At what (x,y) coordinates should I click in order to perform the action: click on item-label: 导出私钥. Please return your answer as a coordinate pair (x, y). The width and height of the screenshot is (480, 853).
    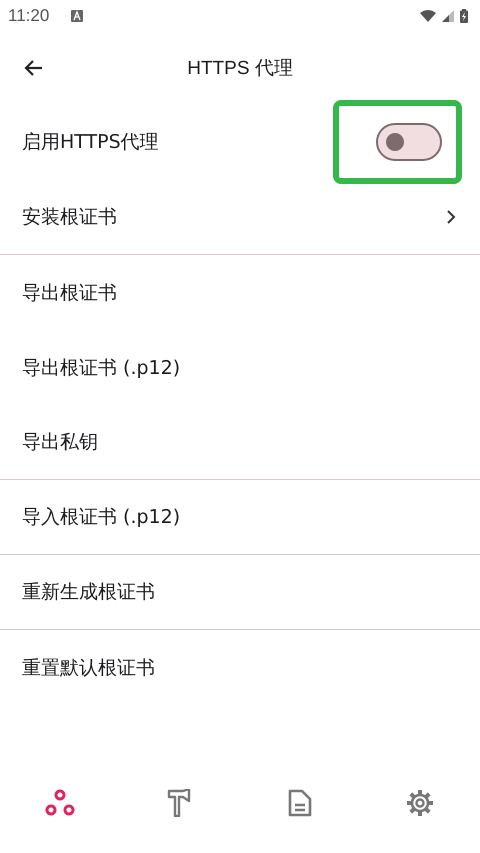
    Looking at the image, I should click on (60, 442).